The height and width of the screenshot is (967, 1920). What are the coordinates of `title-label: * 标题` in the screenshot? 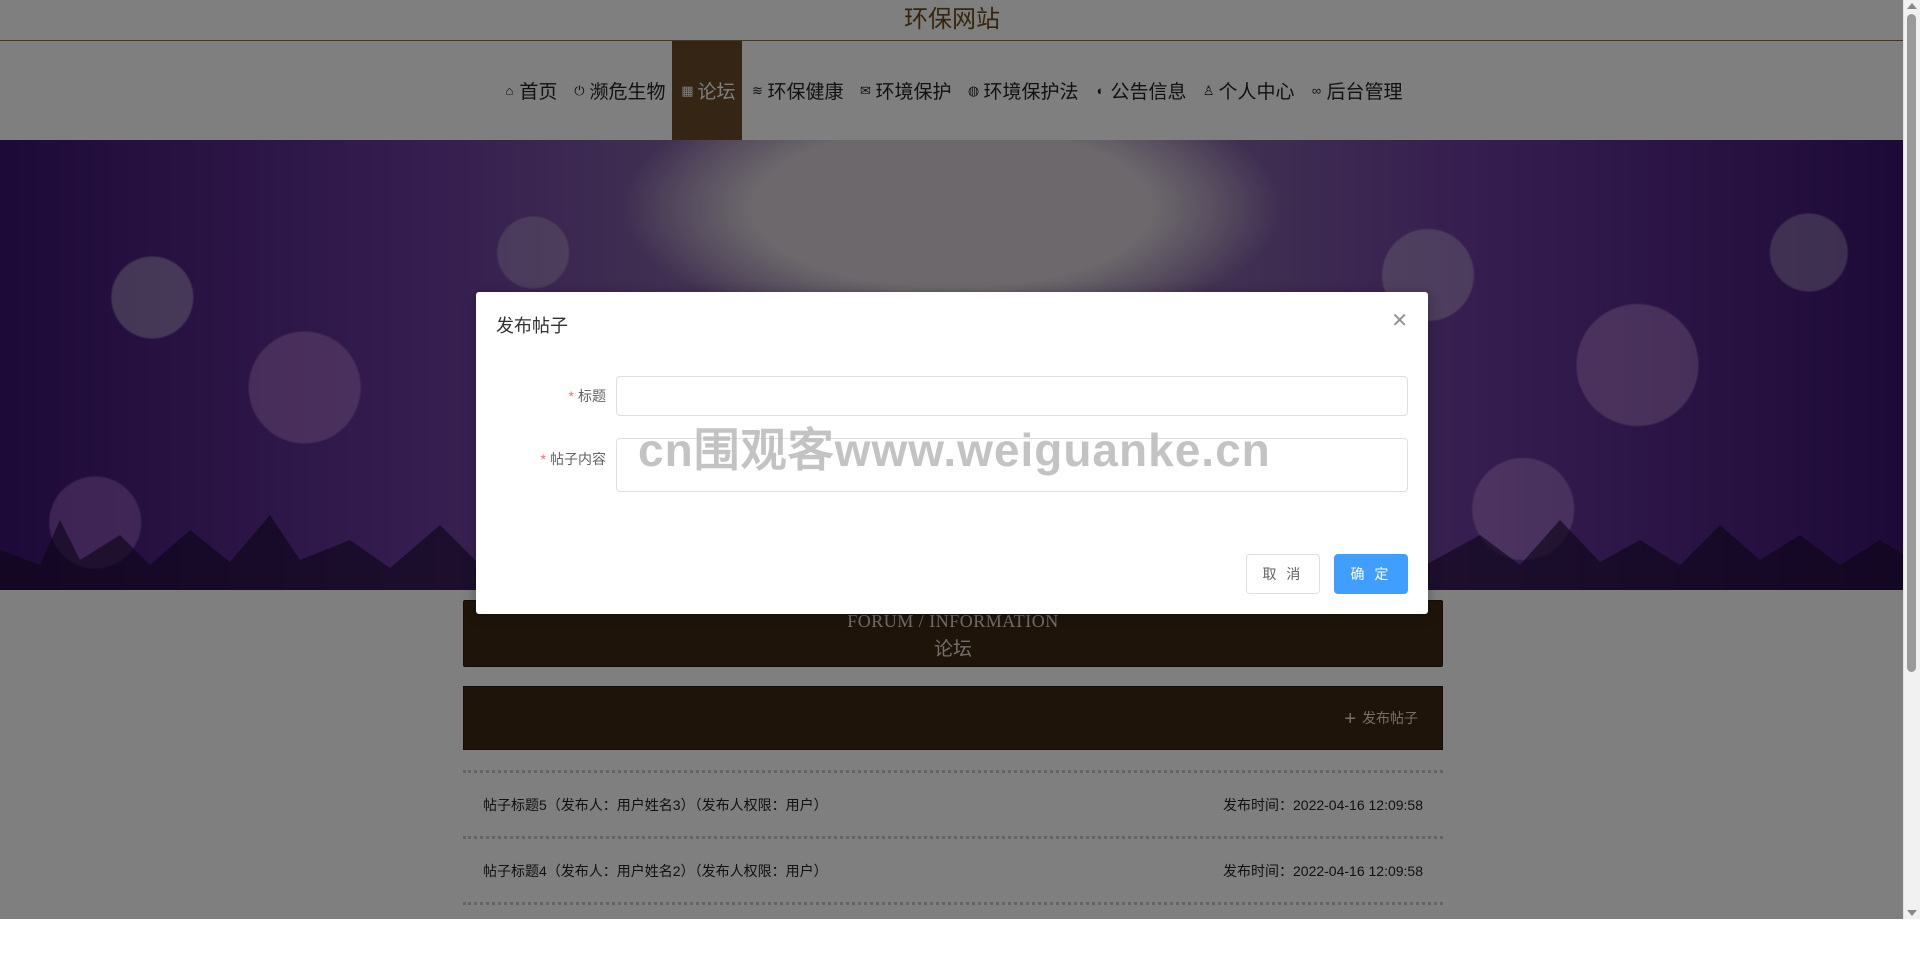 It's located at (551, 396).